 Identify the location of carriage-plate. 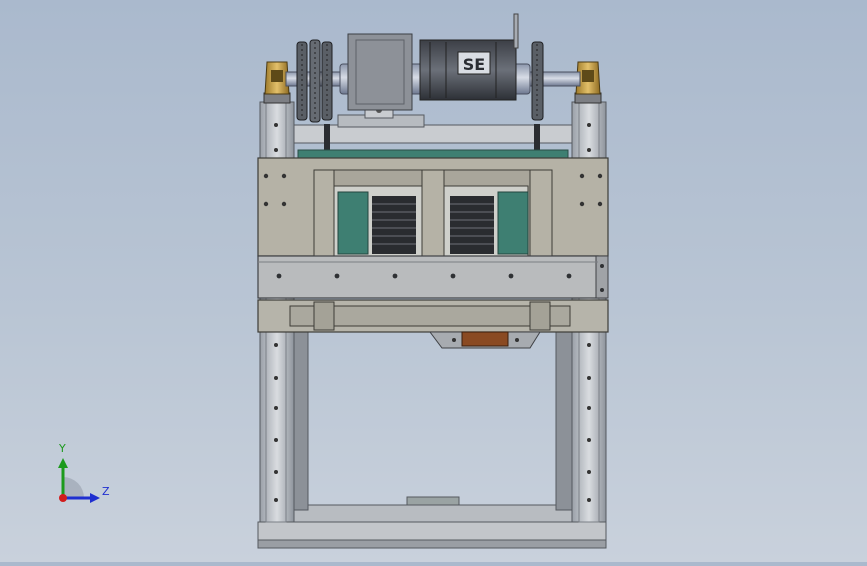
(433, 203).